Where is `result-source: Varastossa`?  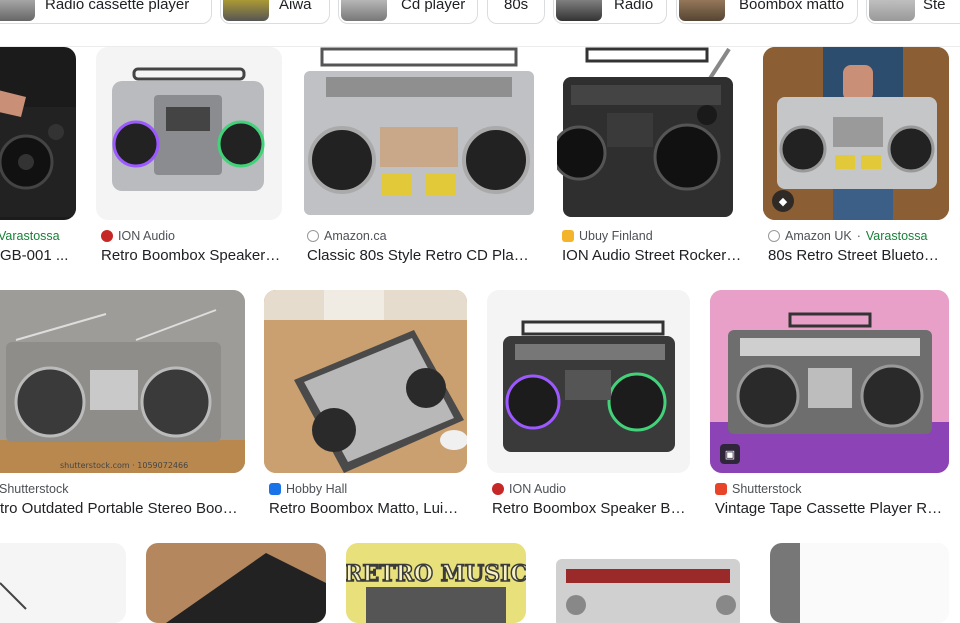 result-source: Varastossa is located at coordinates (30, 236).